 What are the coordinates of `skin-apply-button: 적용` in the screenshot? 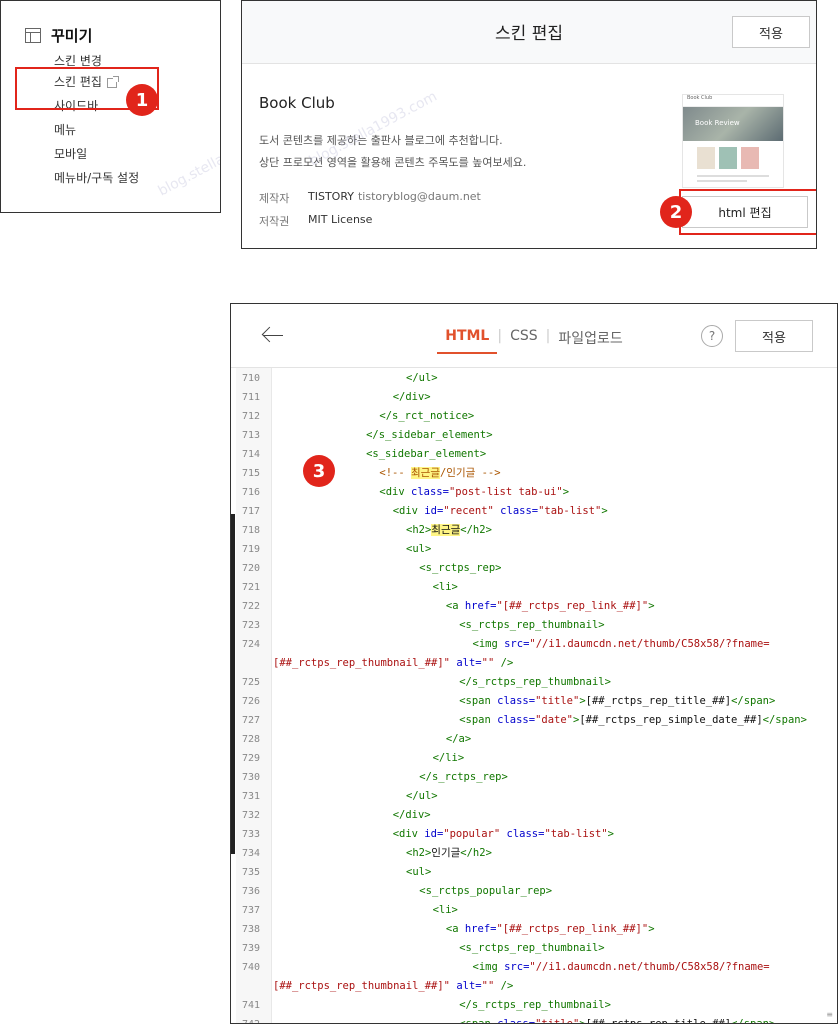 It's located at (771, 32).